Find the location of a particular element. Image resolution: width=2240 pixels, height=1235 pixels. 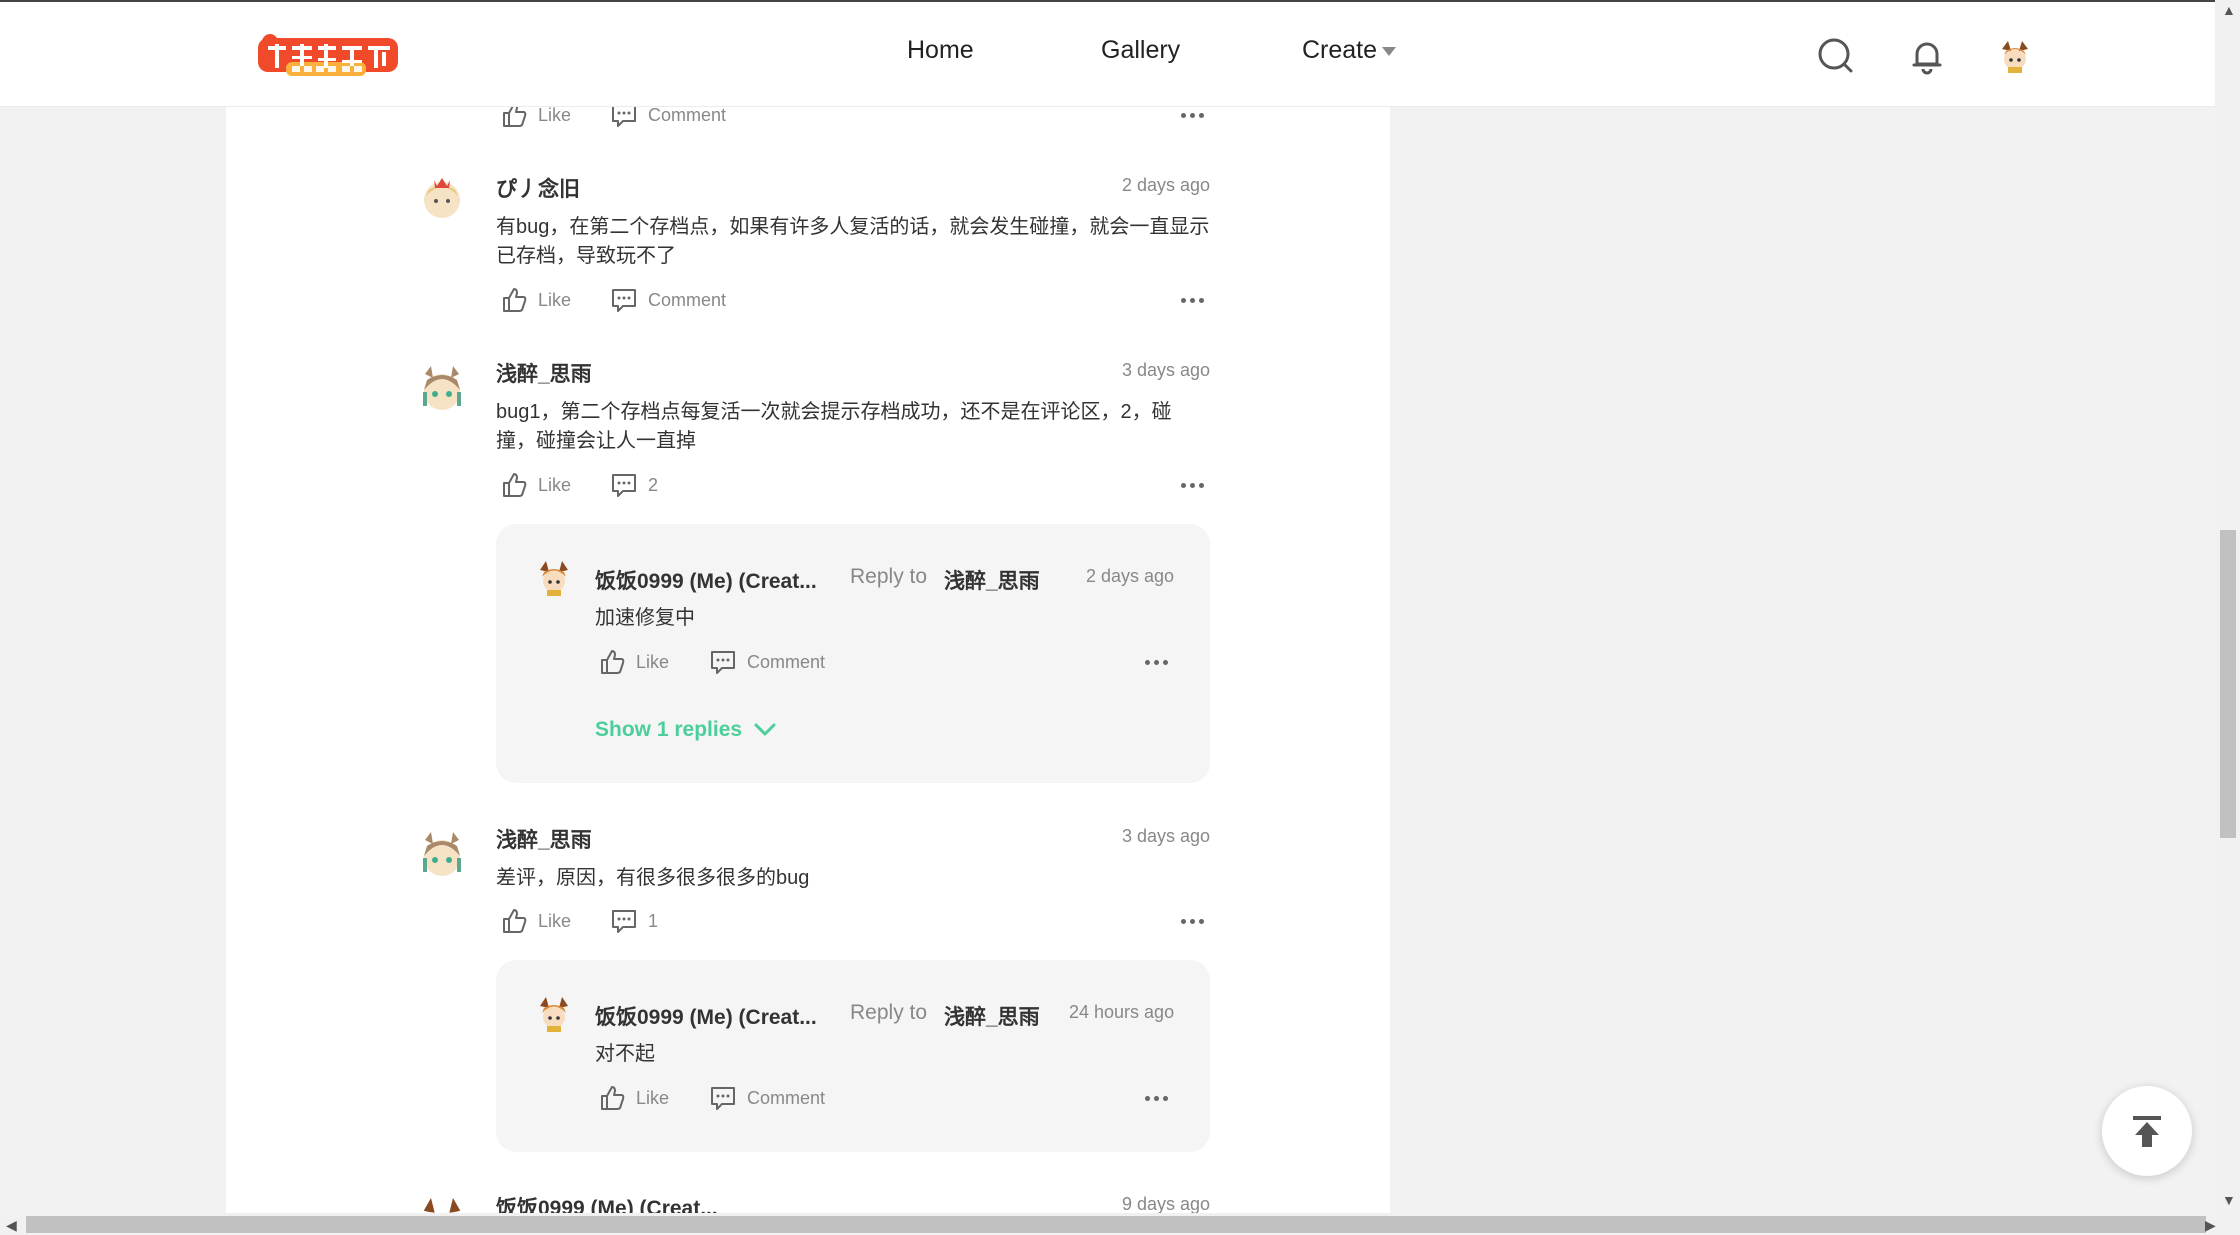

reply-time: 2 days ago is located at coordinates (1130, 576).